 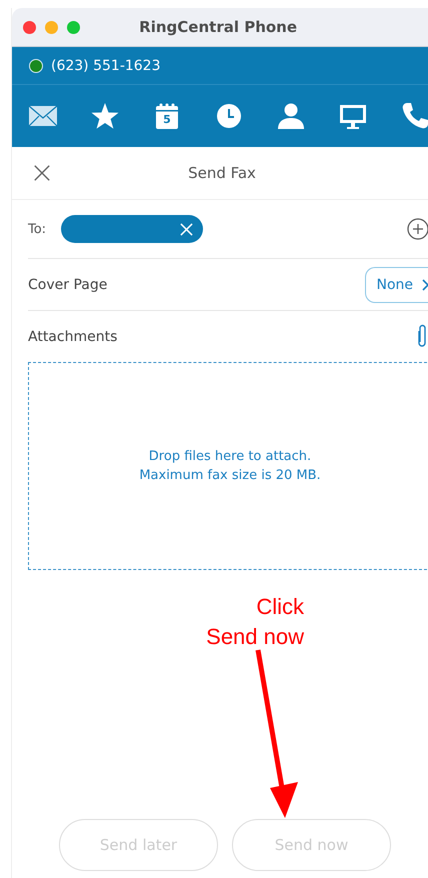 What do you see at coordinates (417, 229) in the screenshot?
I see `add-icon` at bounding box center [417, 229].